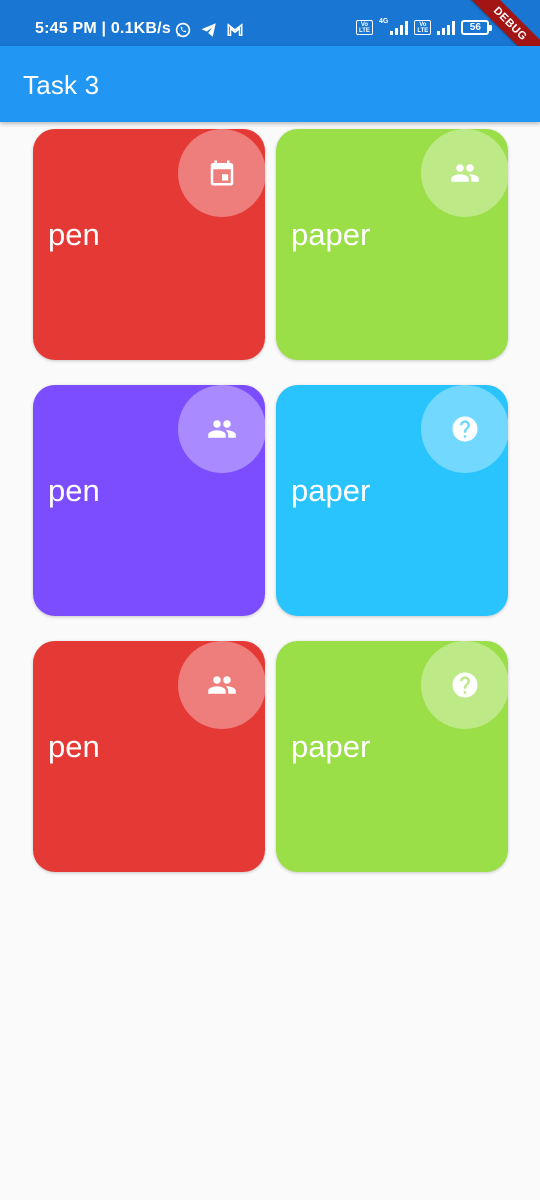  What do you see at coordinates (61, 85) in the screenshot?
I see `page-title: Task 3` at bounding box center [61, 85].